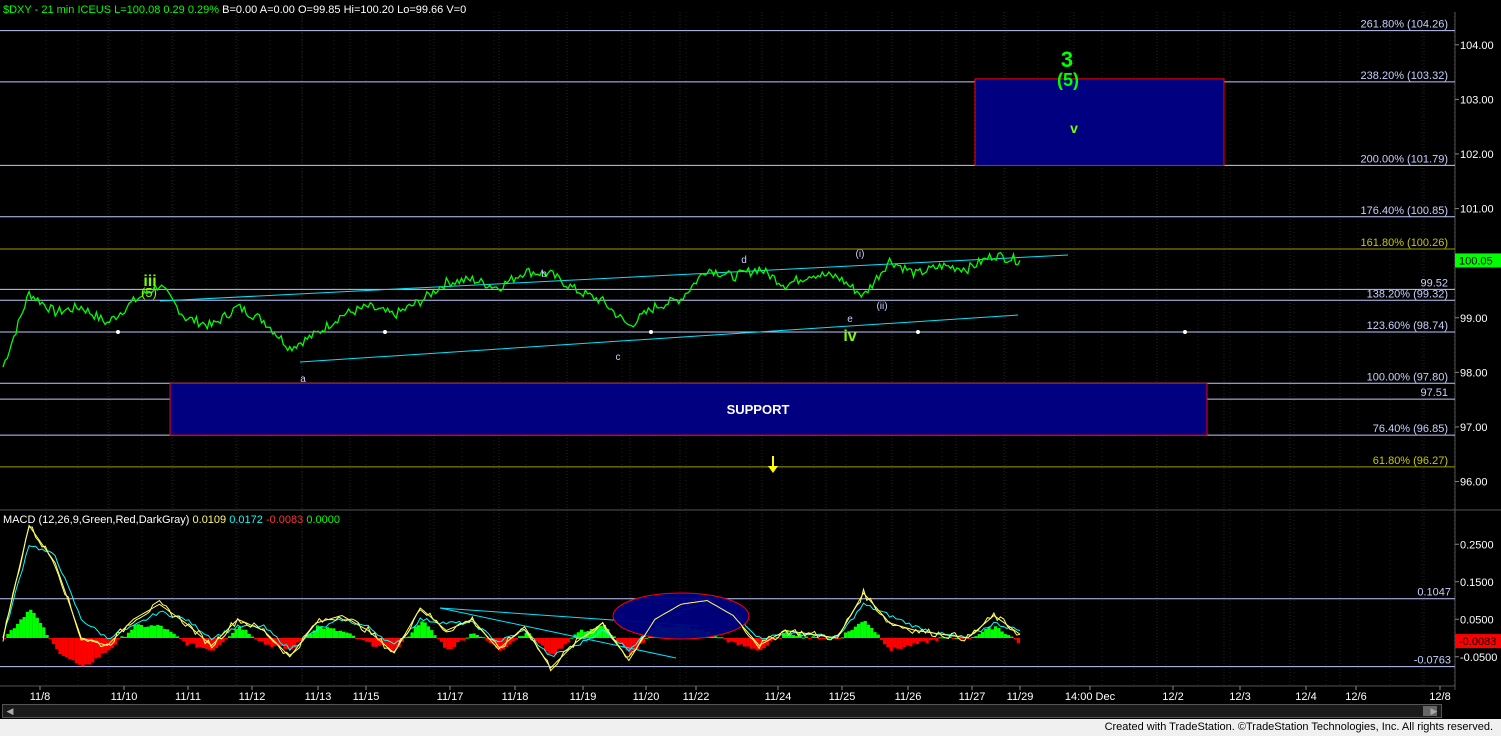 The image size is (1501, 736). What do you see at coordinates (210, 520) in the screenshot?
I see `macd-value-1: 0.0109` at bounding box center [210, 520].